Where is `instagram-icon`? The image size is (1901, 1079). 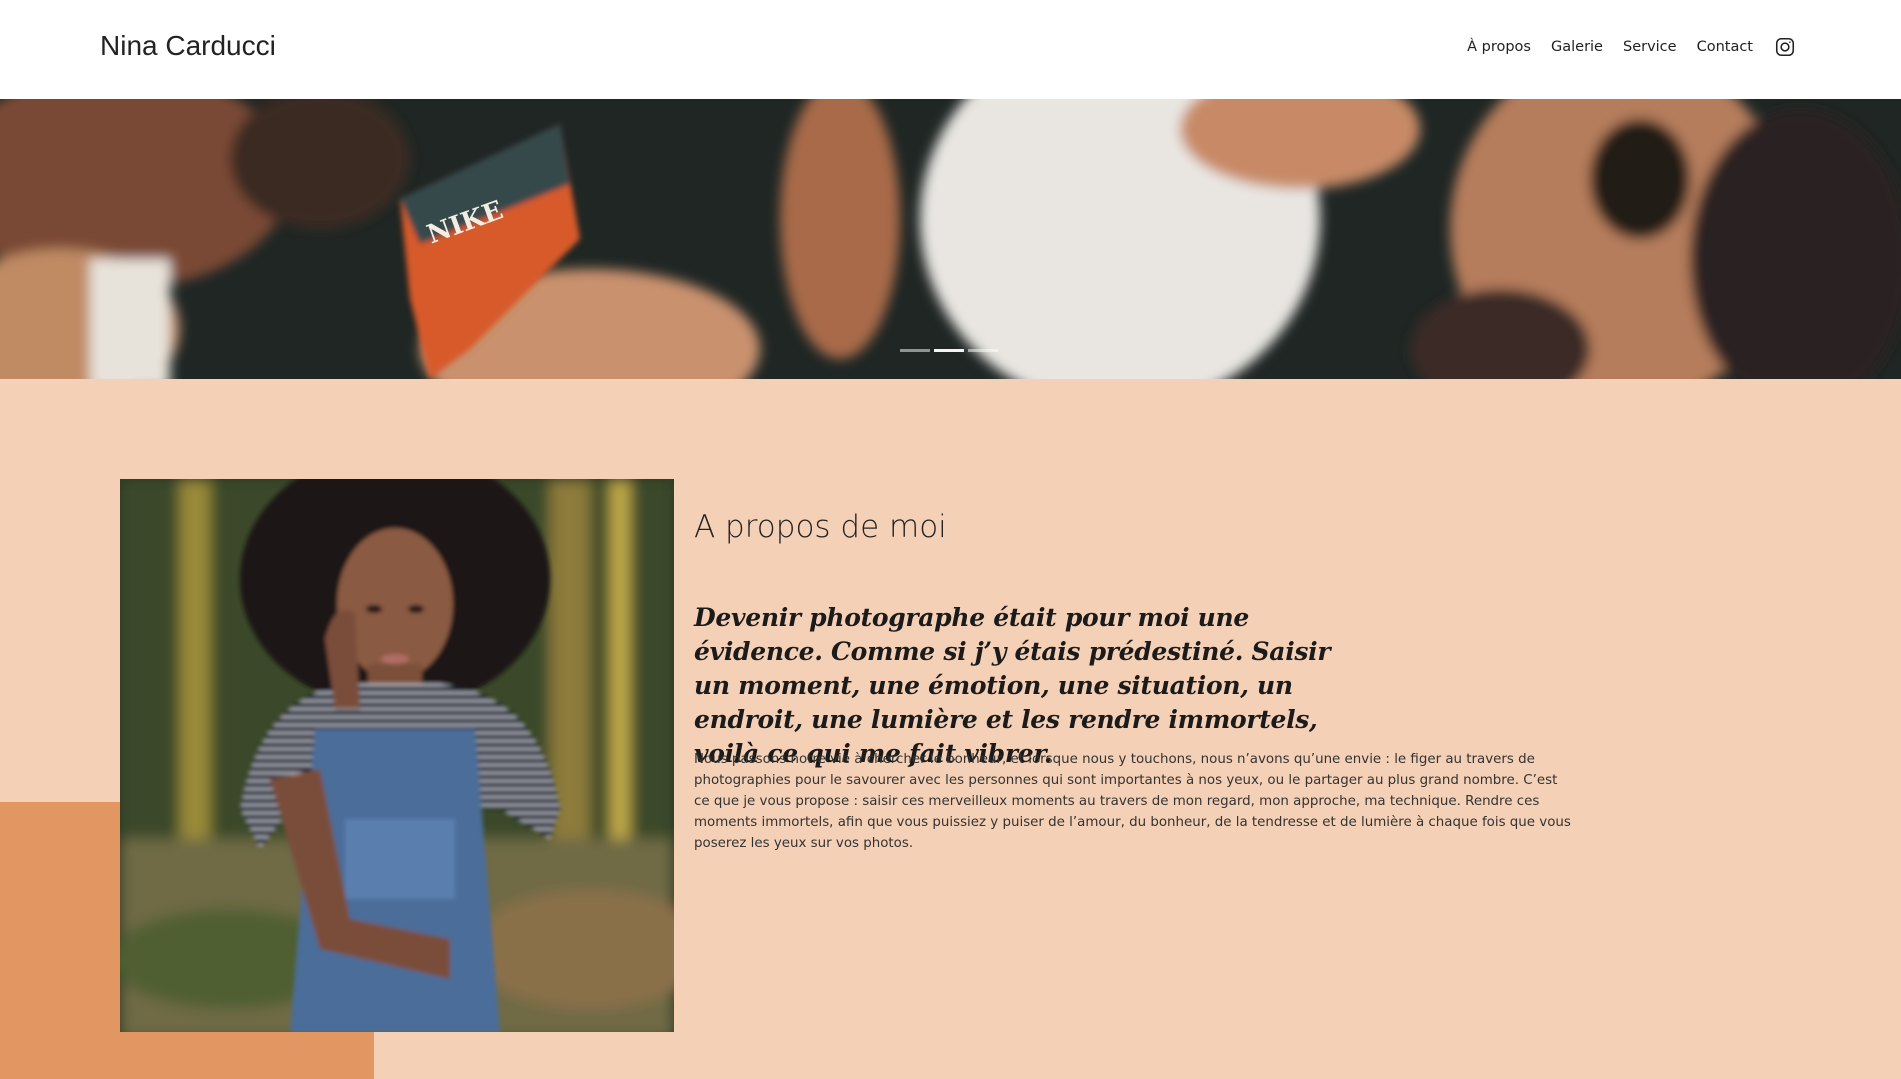 instagram-icon is located at coordinates (1785, 47).